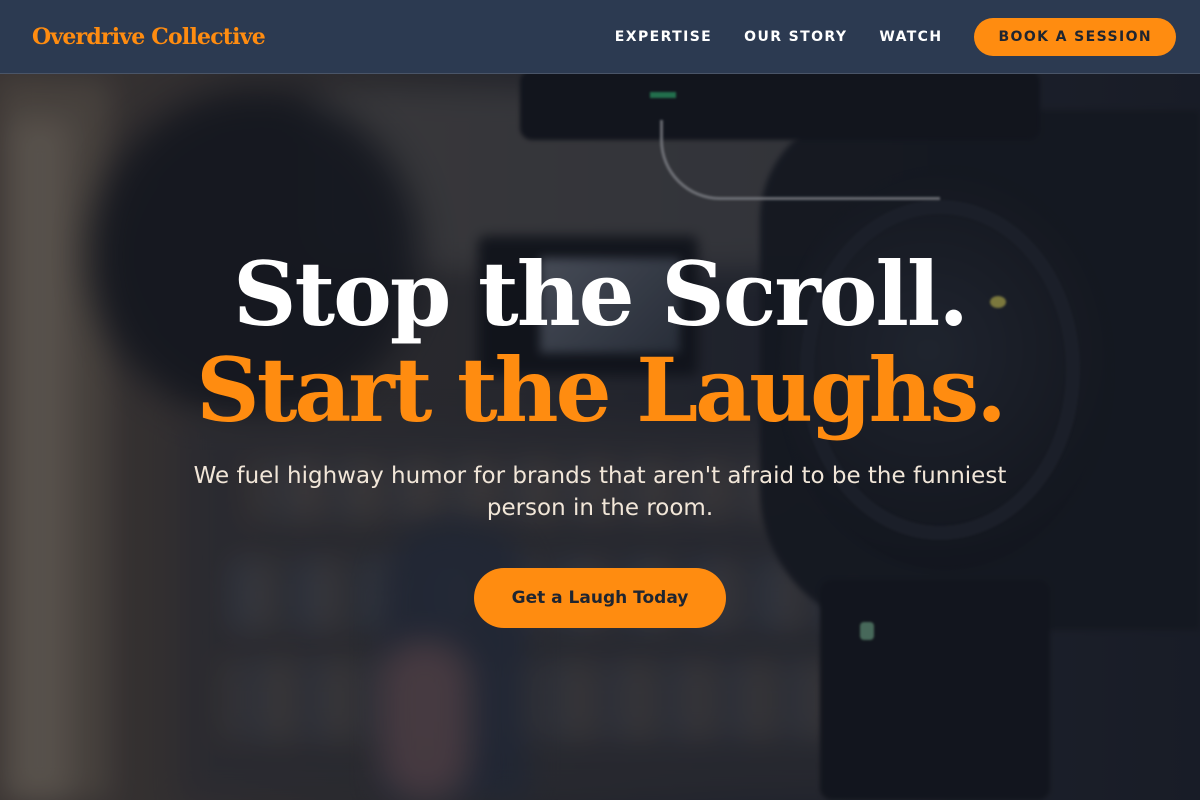 The width and height of the screenshot is (1200, 800). Describe the element at coordinates (601, 390) in the screenshot. I see `headline-line-2: Start the Laughs.` at that location.